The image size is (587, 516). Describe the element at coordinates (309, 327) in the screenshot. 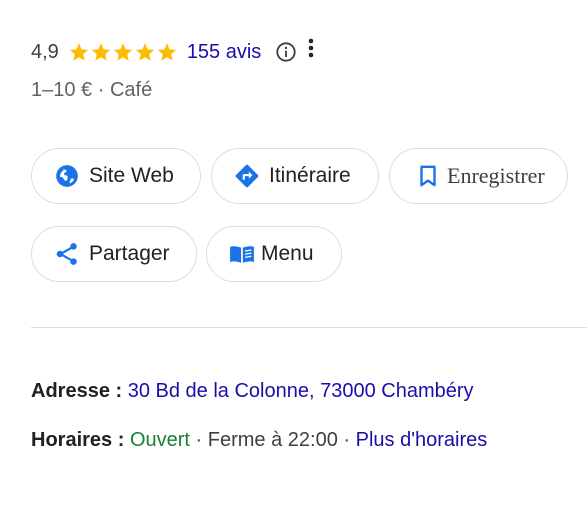

I see `divider` at that location.